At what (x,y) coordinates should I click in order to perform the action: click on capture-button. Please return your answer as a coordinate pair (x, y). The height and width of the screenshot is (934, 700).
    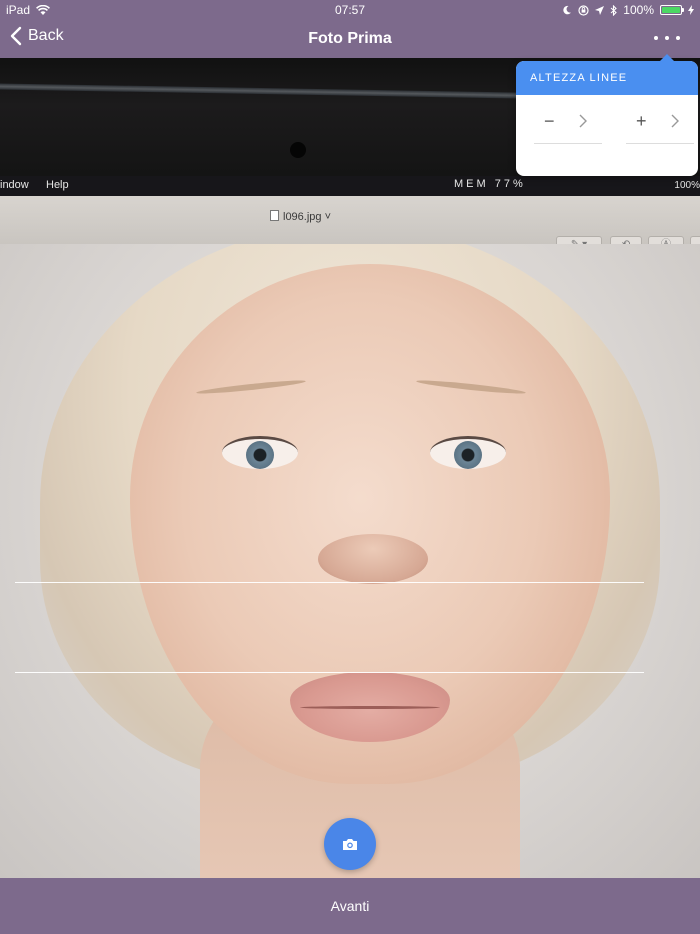
    Looking at the image, I should click on (350, 844).